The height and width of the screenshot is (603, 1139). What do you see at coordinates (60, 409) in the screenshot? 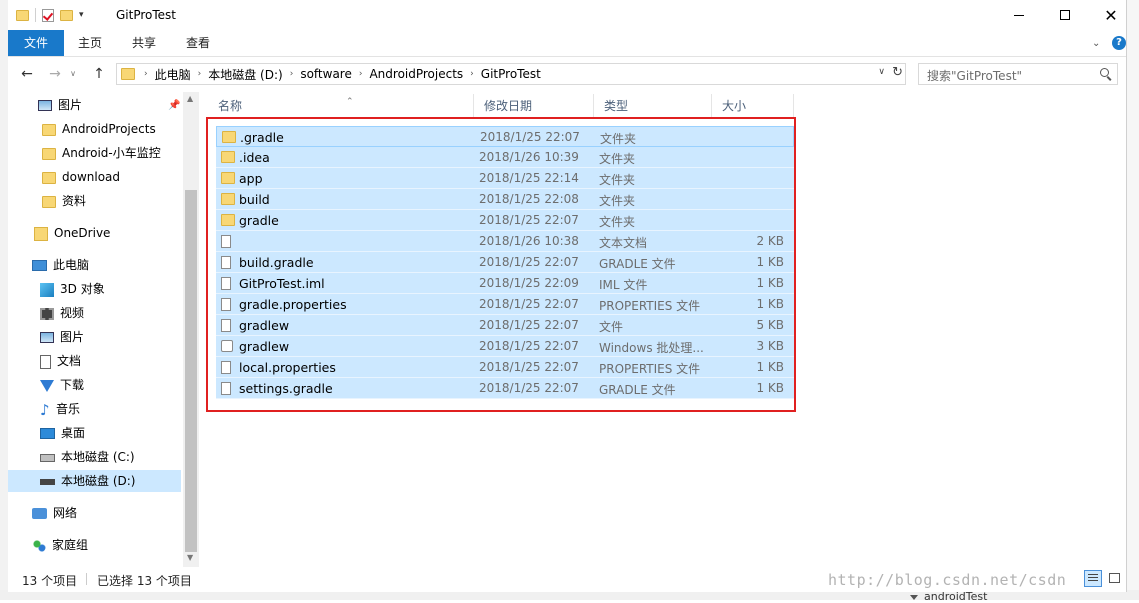
I see `sidebar-item-music: ♪ 音乐` at bounding box center [60, 409].